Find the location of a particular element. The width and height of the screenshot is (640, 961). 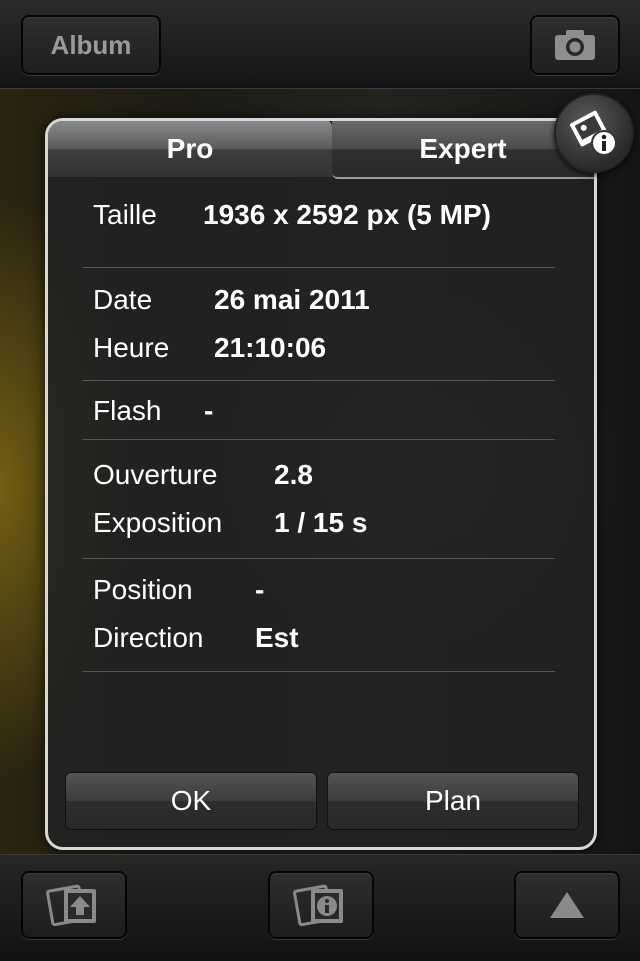

group-datetime: Date 26 mai 2011 Heure 21:10:06 is located at coordinates (319, 324).